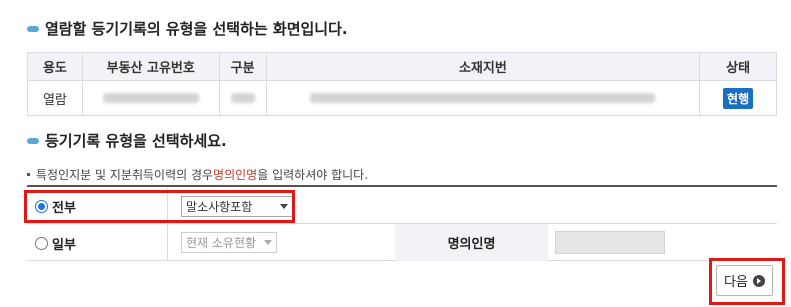 This screenshot has width=791, height=307. I want to click on page-heading: 열람할 등기기록의 유형을 선택하는 화면입니다., so click(187, 28).